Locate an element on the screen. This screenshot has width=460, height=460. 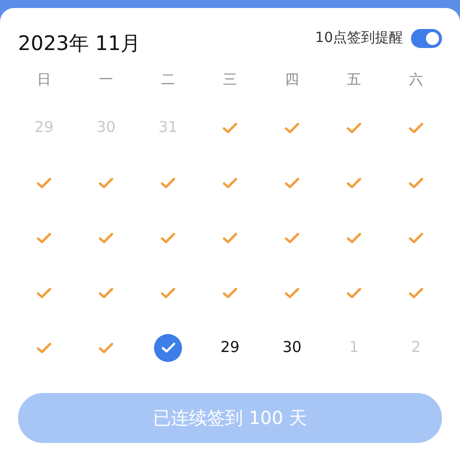
weekday-label: 三 is located at coordinates (230, 80).